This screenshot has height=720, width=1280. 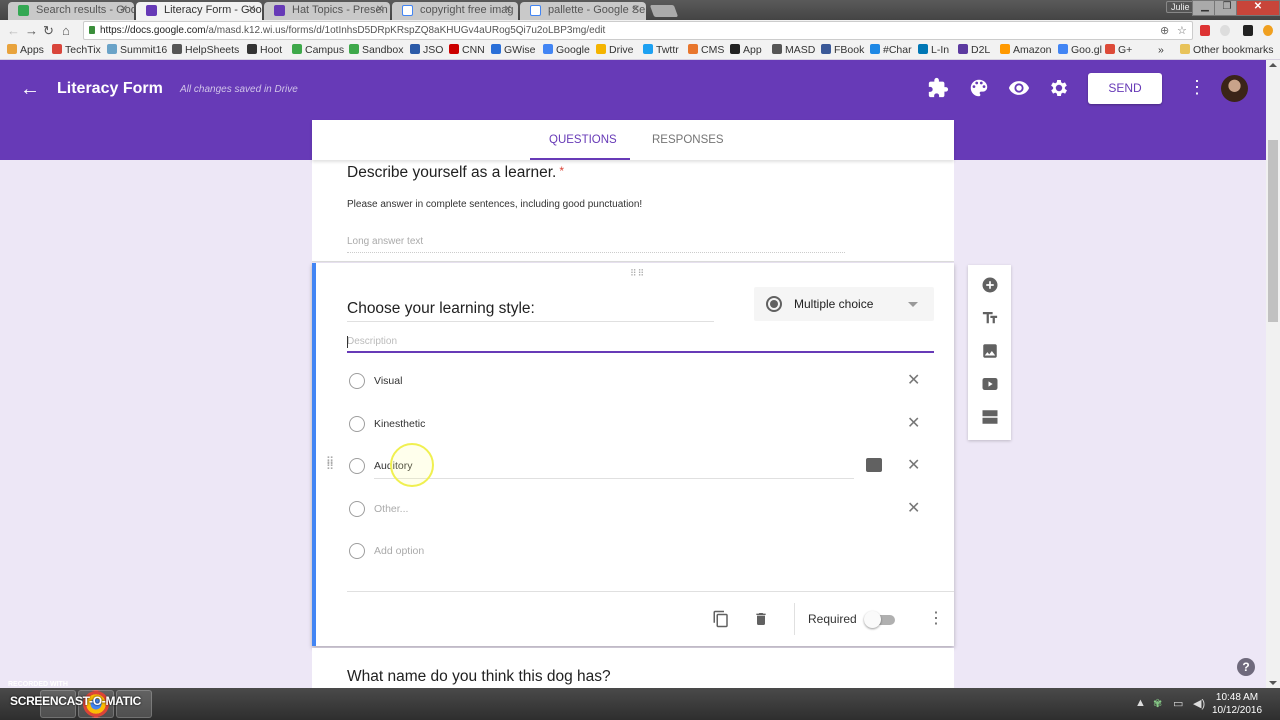 I want to click on option-row-other: Other... ✕, so click(x=642, y=510).